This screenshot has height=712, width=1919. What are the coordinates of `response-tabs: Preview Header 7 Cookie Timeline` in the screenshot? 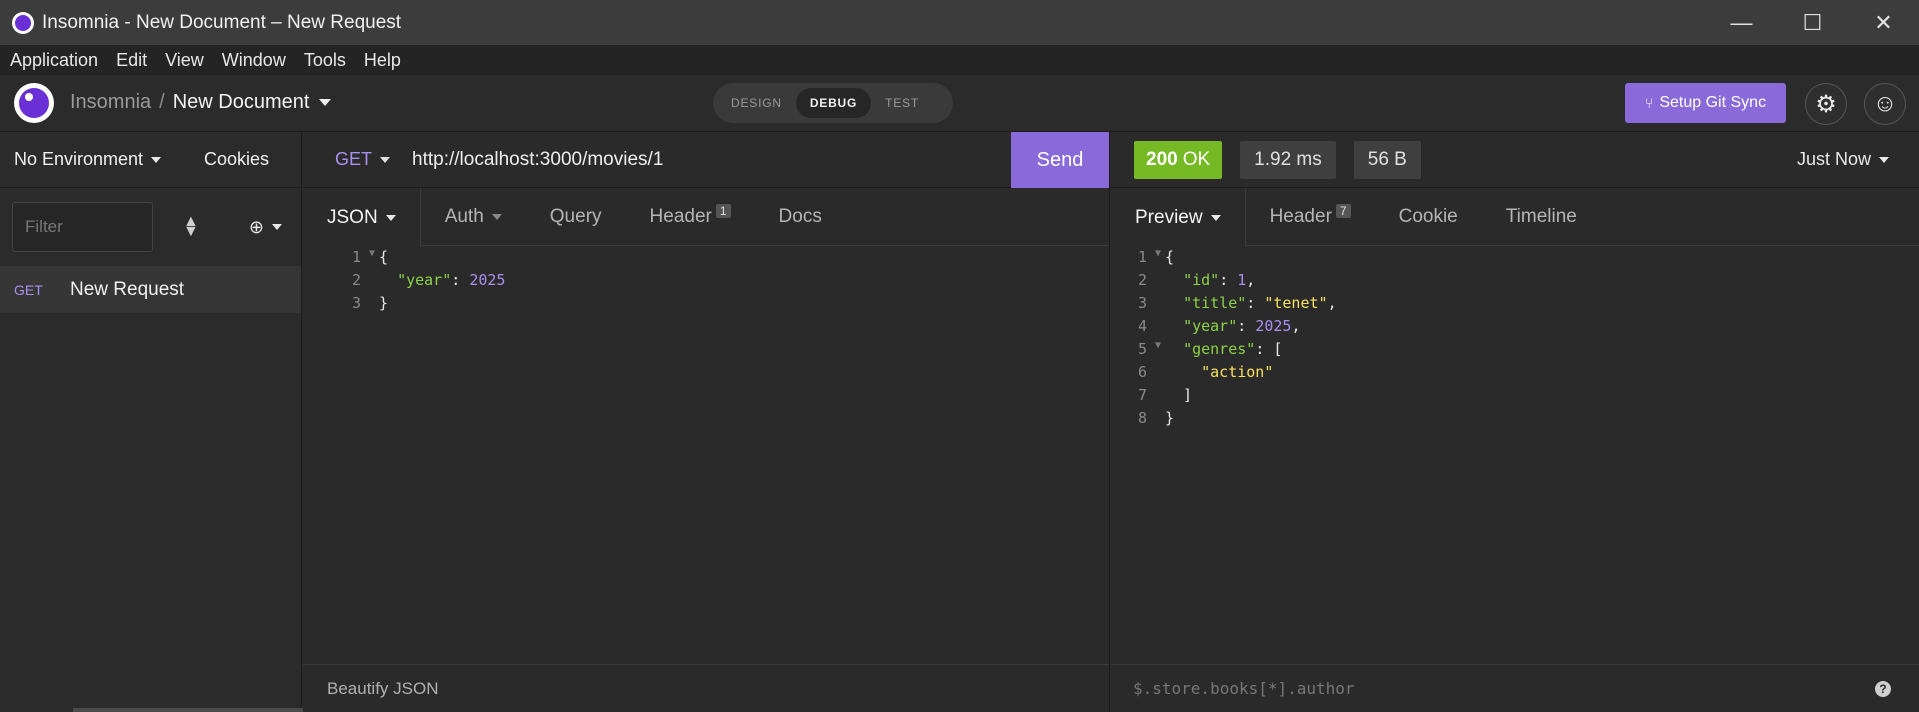 It's located at (1515, 217).